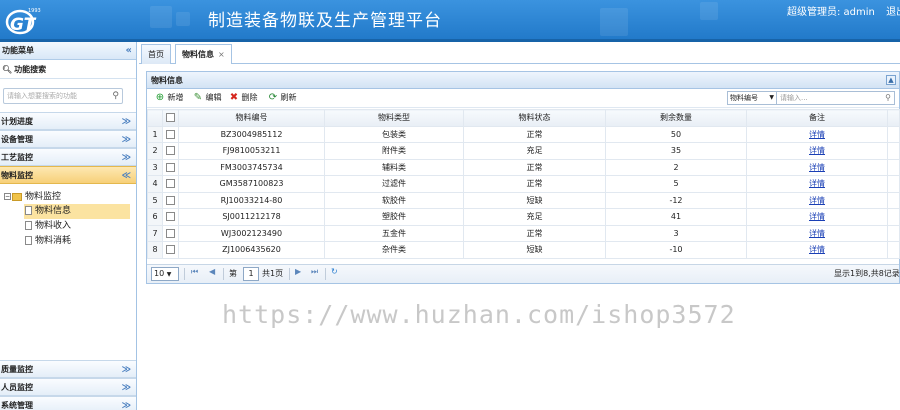 The image size is (900, 410). I want to click on tree-item-label: 物料信息, so click(53, 211).